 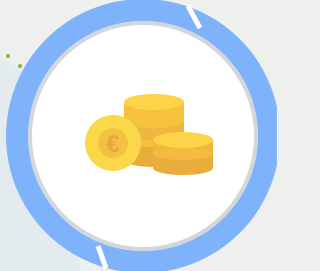 I want to click on euro-symbol: €, so click(x=112, y=144).